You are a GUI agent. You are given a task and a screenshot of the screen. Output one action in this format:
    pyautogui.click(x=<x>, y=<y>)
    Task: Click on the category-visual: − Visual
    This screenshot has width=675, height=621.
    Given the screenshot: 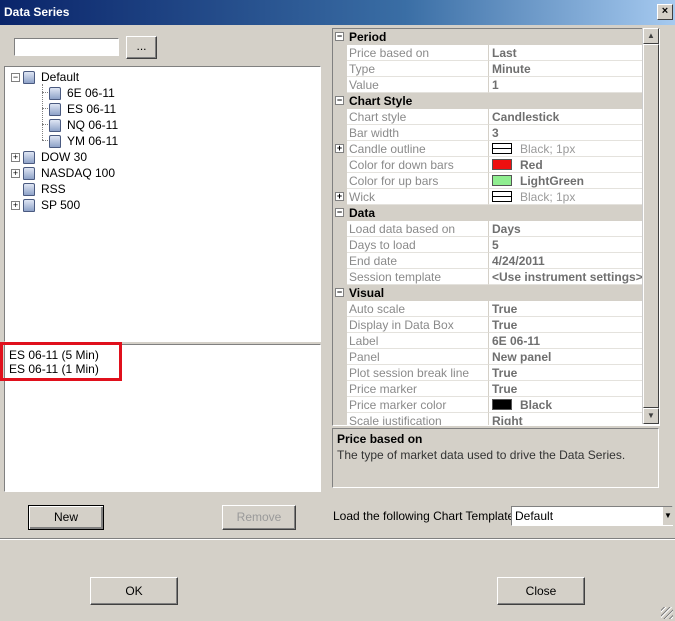 What is the action you would take?
    pyautogui.click(x=488, y=293)
    